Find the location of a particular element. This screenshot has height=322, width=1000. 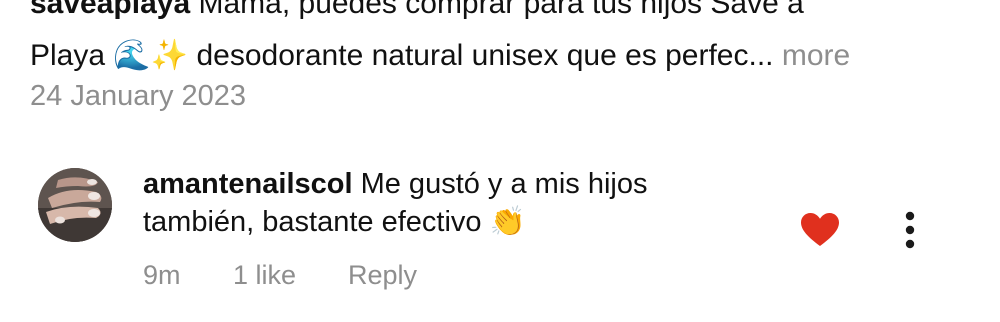

comment-time: 9m is located at coordinates (162, 275).